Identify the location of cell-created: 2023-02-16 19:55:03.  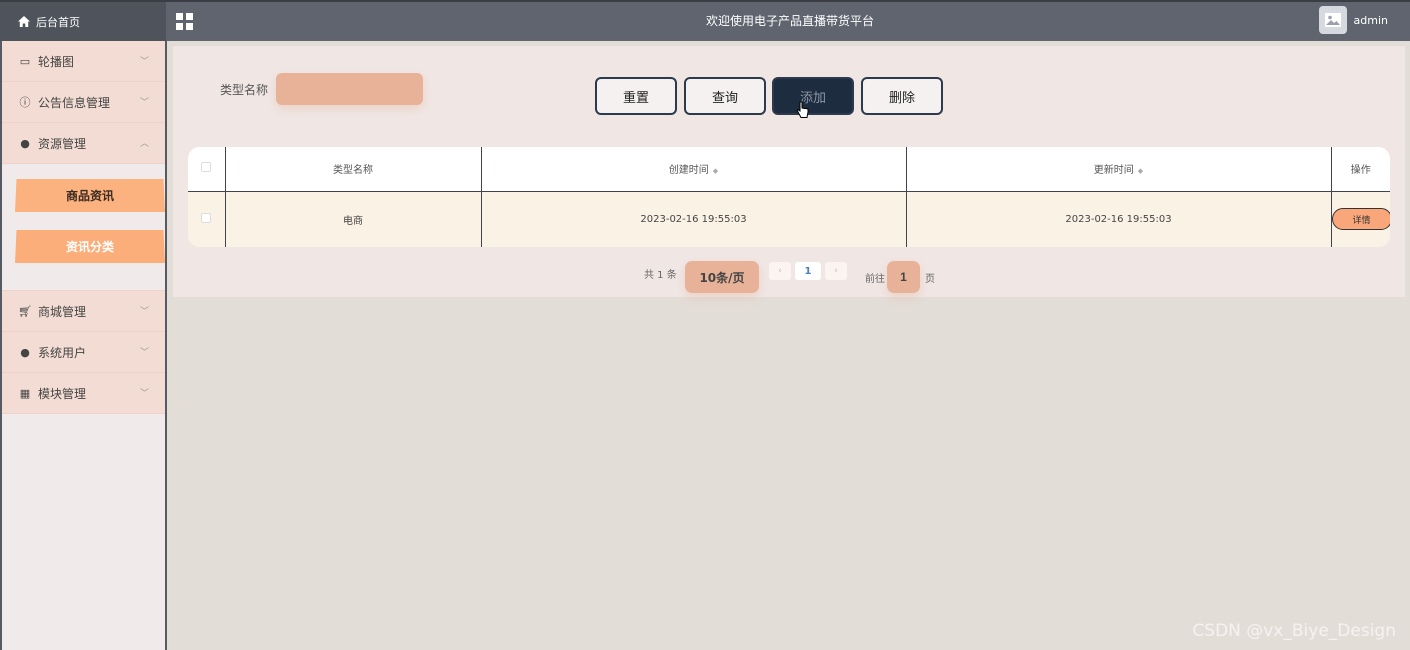
(694, 219).